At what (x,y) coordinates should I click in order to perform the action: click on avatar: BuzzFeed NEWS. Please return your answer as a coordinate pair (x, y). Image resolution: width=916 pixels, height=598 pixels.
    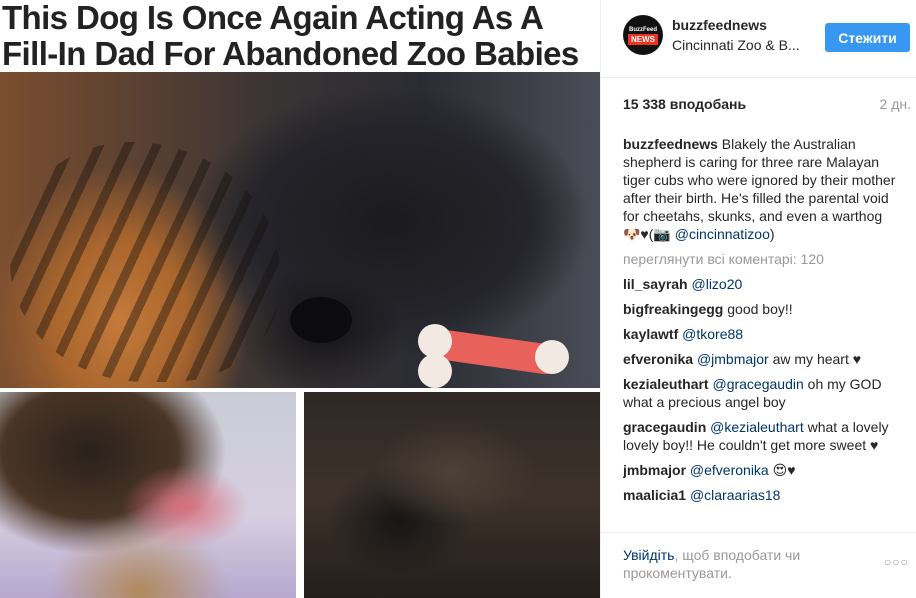
    Looking at the image, I should click on (643, 35).